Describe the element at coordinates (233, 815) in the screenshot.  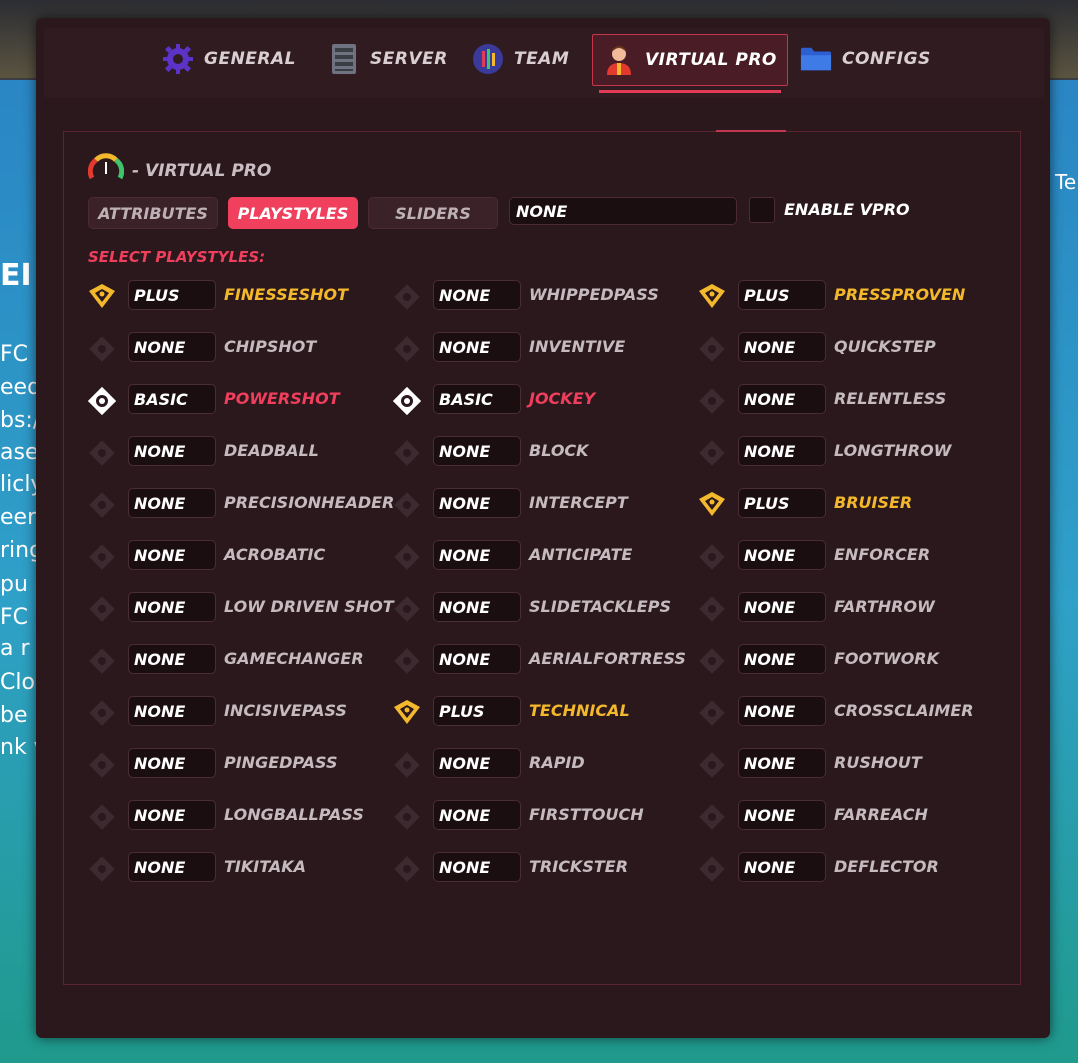
I see `playstyle-item: NONE LONGBALLPASS` at that location.